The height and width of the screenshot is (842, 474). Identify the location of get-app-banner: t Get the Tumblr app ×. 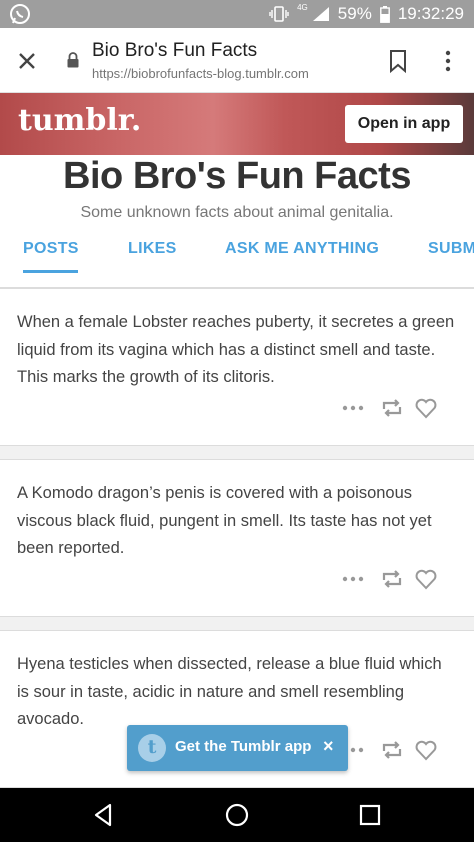
(237, 748).